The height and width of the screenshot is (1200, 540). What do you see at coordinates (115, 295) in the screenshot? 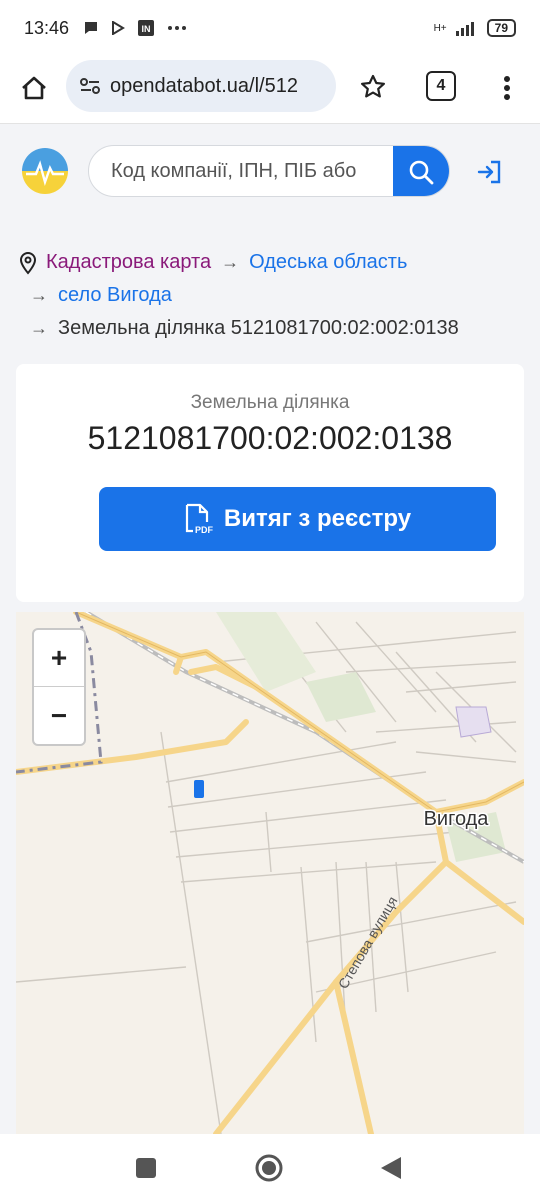
I see `breadcrumb-village: село Вигода` at bounding box center [115, 295].